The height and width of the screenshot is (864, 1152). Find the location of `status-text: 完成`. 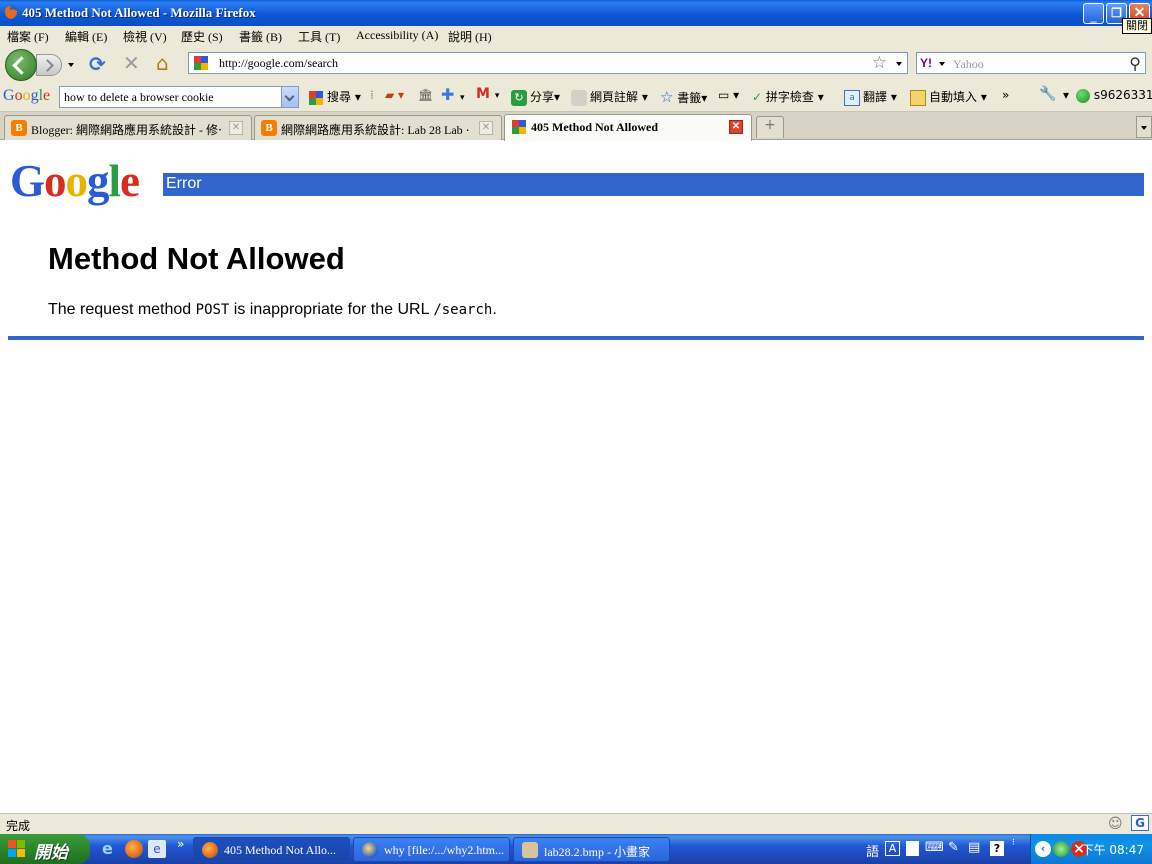

status-text: 完成 is located at coordinates (18, 826).